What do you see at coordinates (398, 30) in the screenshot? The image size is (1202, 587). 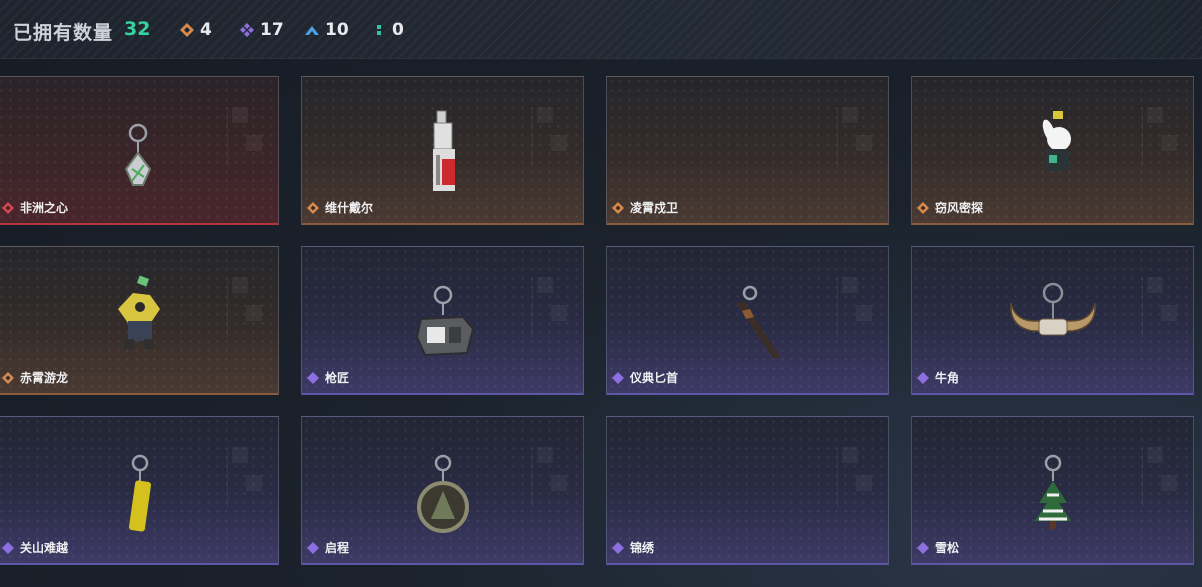 I see `stat-teal-value: 0` at bounding box center [398, 30].